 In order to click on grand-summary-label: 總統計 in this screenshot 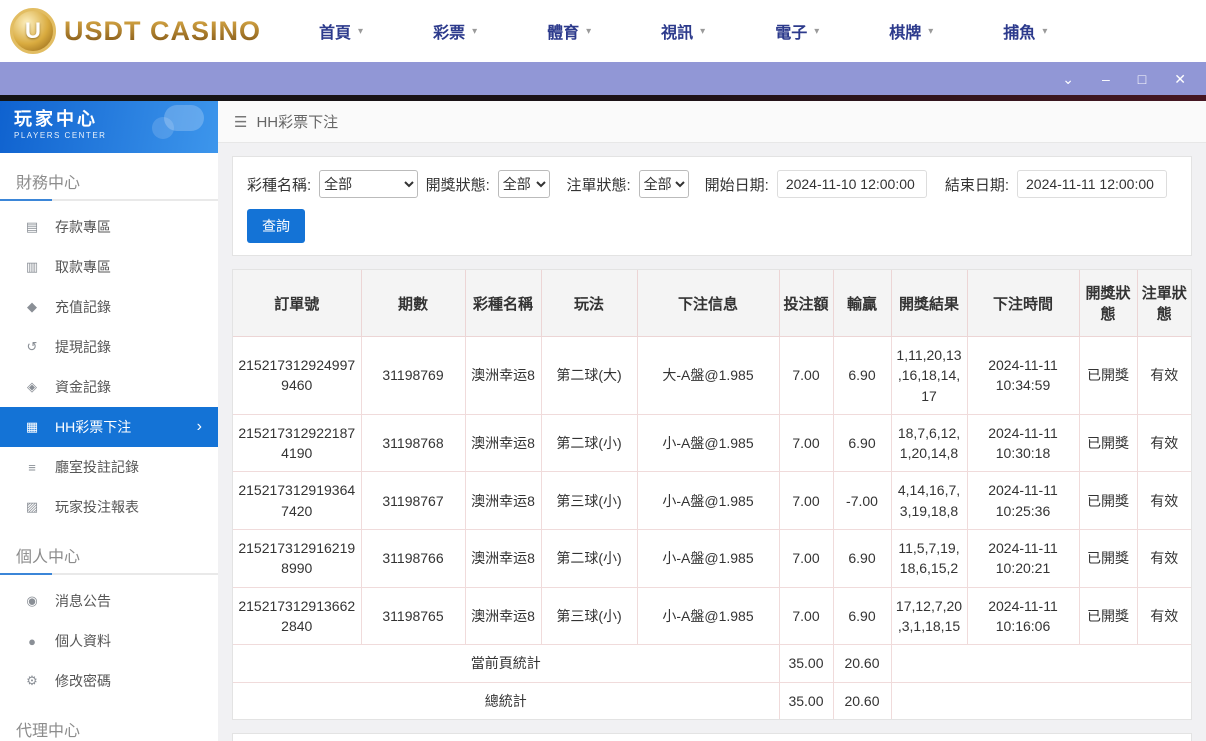, I will do `click(506, 700)`.